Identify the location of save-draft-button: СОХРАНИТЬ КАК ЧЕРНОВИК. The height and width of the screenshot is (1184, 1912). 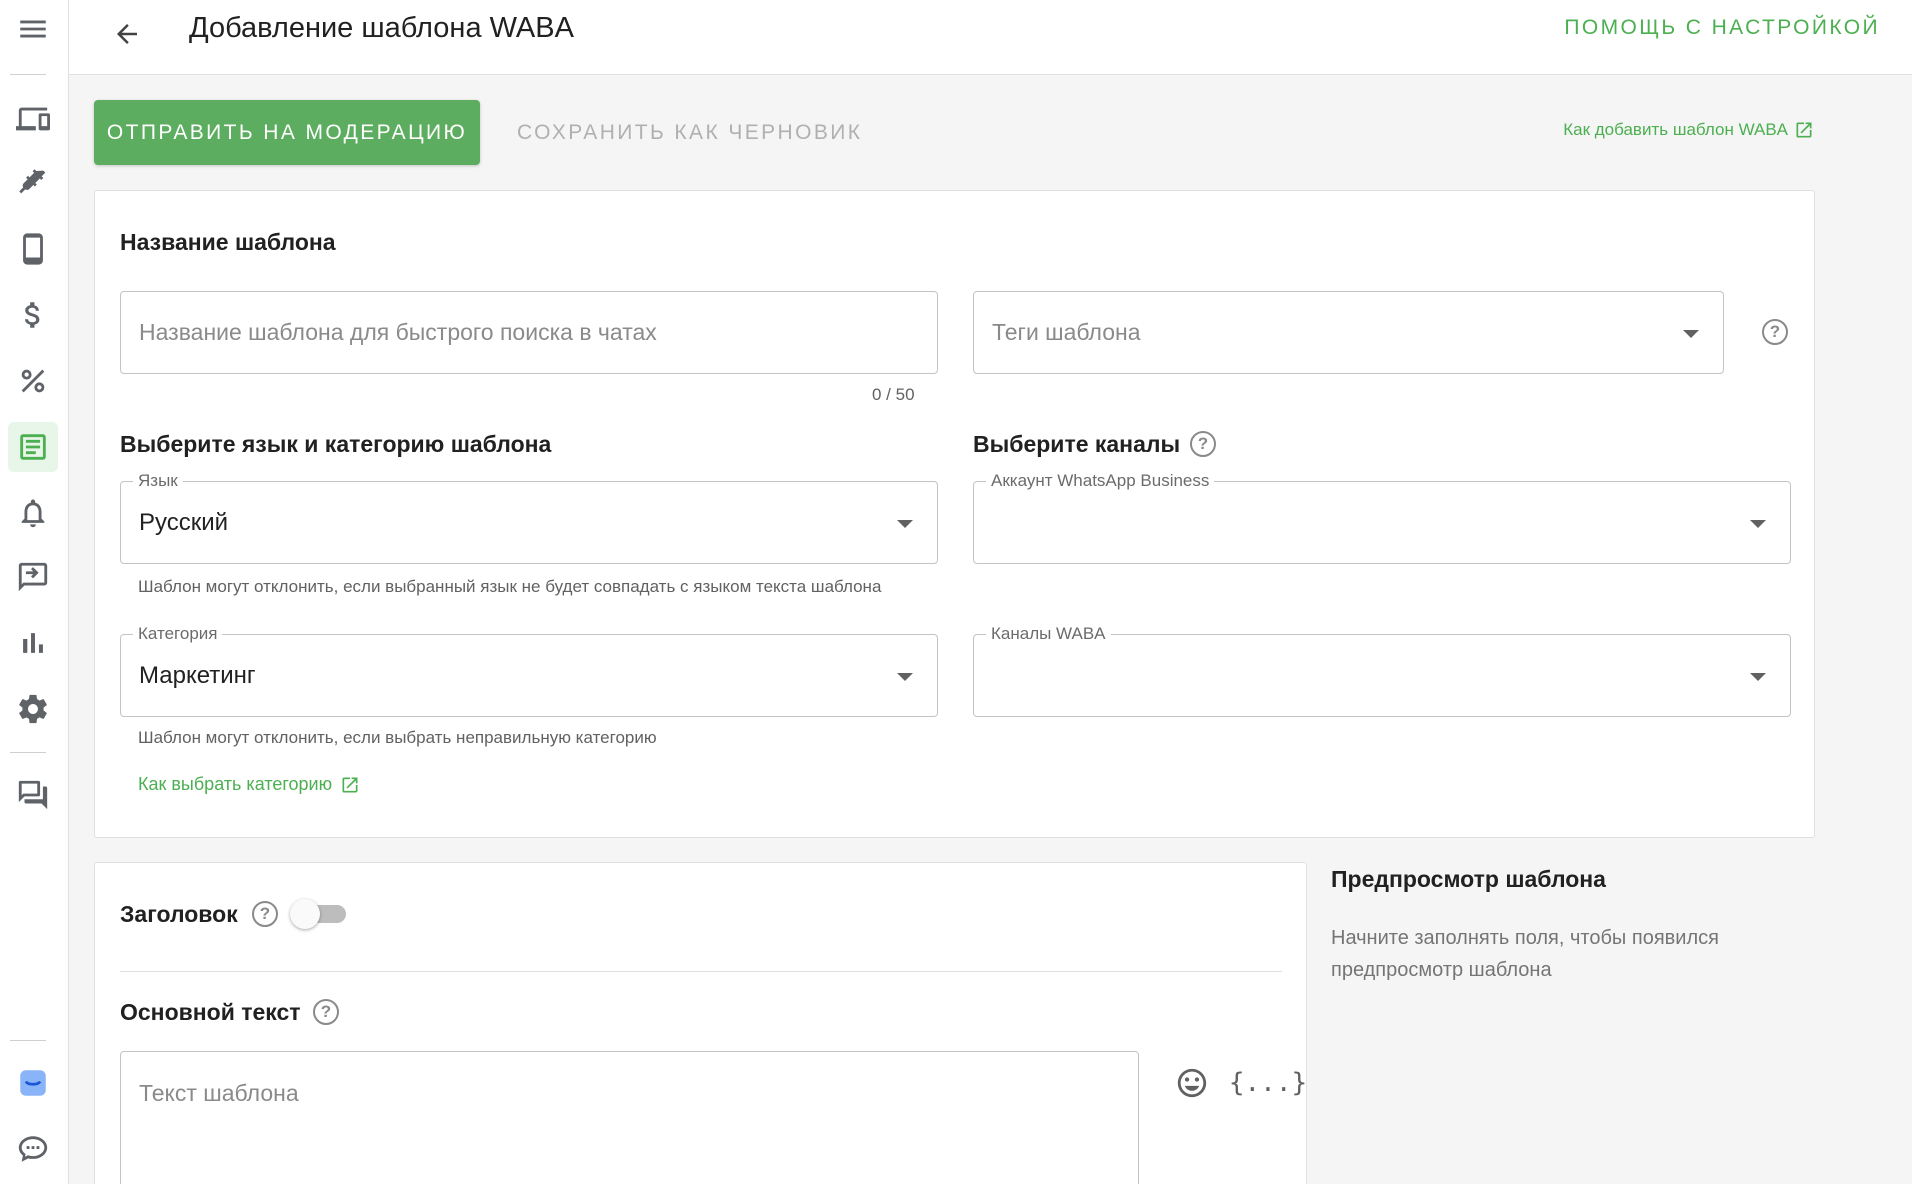
(689, 132).